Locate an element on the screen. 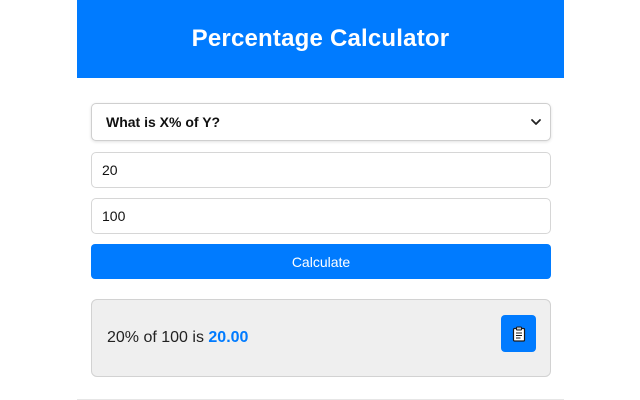 The width and height of the screenshot is (640, 400). x-input is located at coordinates (326, 170).